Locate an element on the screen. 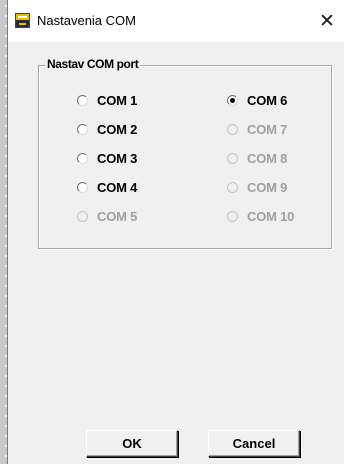 The width and height of the screenshot is (344, 464). radio-com1: COM 1 is located at coordinates (107, 100).